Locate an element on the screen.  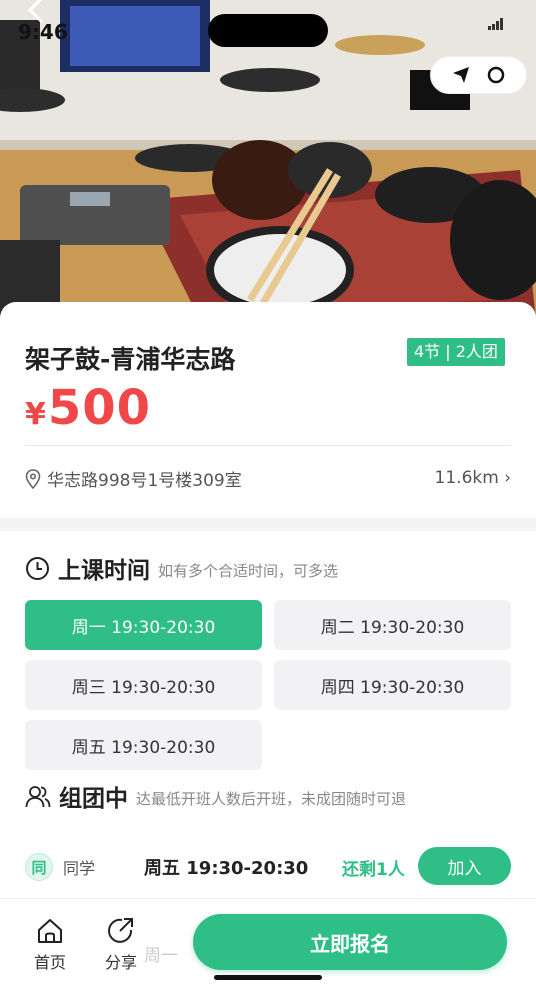
close-circle-icon is located at coordinates (496, 75).